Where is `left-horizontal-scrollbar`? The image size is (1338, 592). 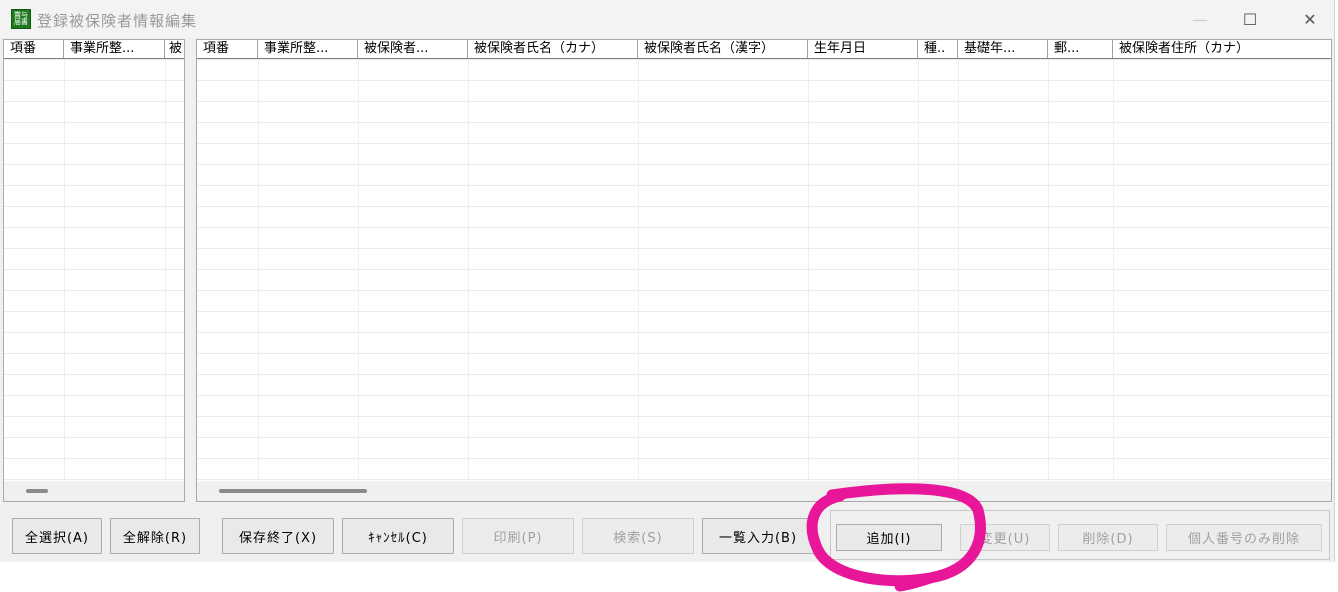
left-horizontal-scrollbar is located at coordinates (94, 491).